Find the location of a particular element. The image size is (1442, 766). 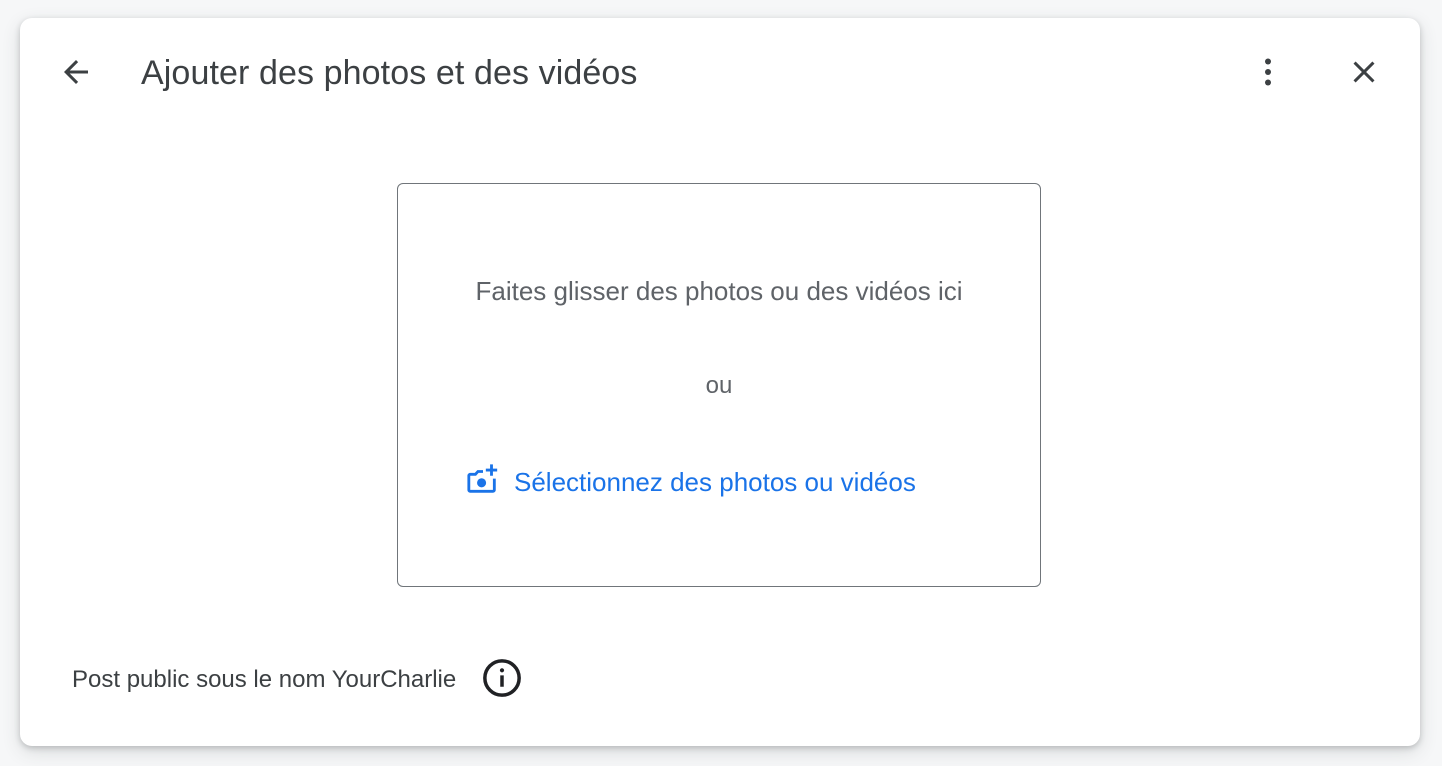

close-icon is located at coordinates (1364, 74).